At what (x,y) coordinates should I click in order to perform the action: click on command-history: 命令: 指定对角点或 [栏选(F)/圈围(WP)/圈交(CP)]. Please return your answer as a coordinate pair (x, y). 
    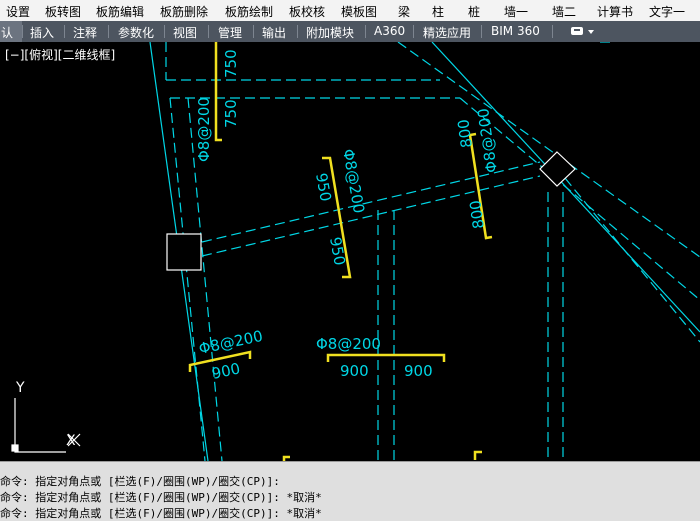
    Looking at the image, I should click on (350, 491).